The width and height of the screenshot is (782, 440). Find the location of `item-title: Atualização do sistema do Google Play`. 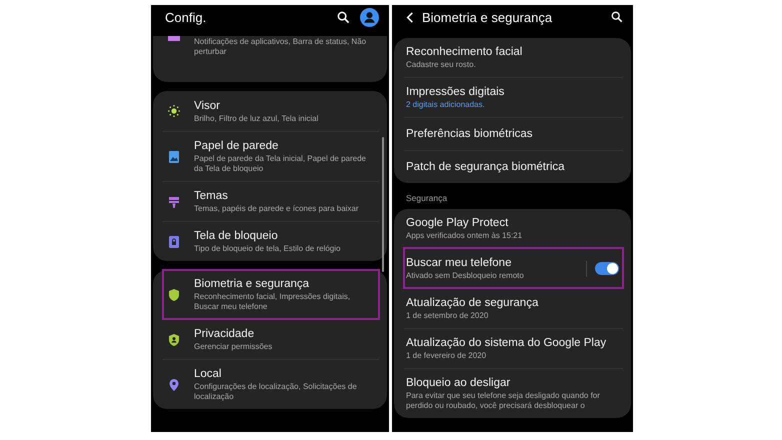

item-title: Atualização do sistema do Google Play is located at coordinates (507, 343).